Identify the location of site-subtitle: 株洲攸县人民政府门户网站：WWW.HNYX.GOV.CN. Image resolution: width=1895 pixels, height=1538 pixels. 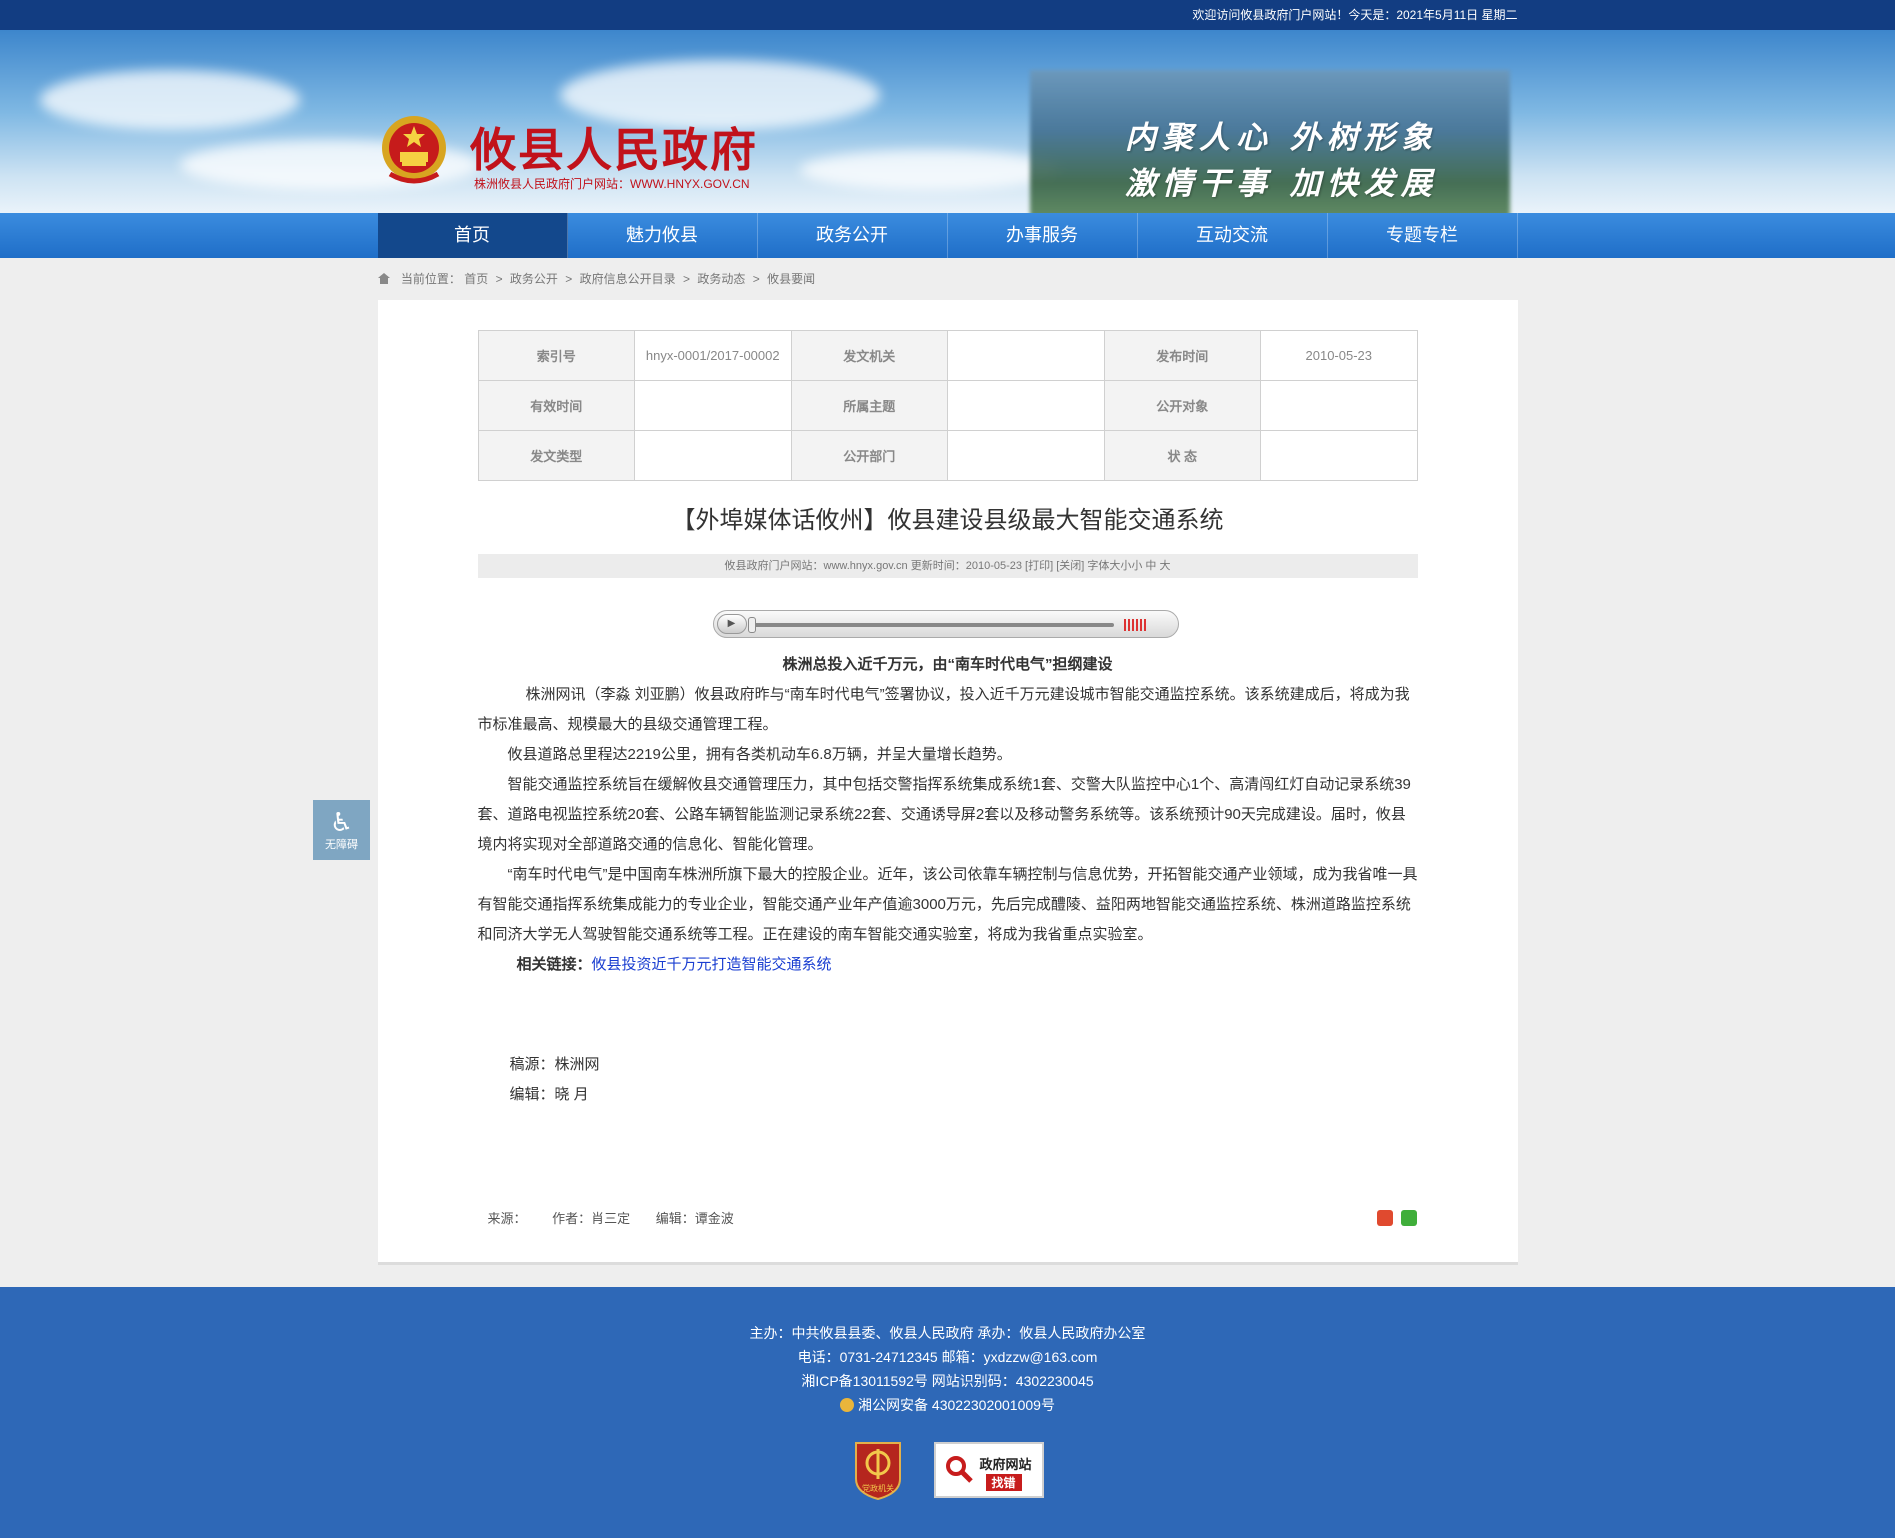
(612, 184).